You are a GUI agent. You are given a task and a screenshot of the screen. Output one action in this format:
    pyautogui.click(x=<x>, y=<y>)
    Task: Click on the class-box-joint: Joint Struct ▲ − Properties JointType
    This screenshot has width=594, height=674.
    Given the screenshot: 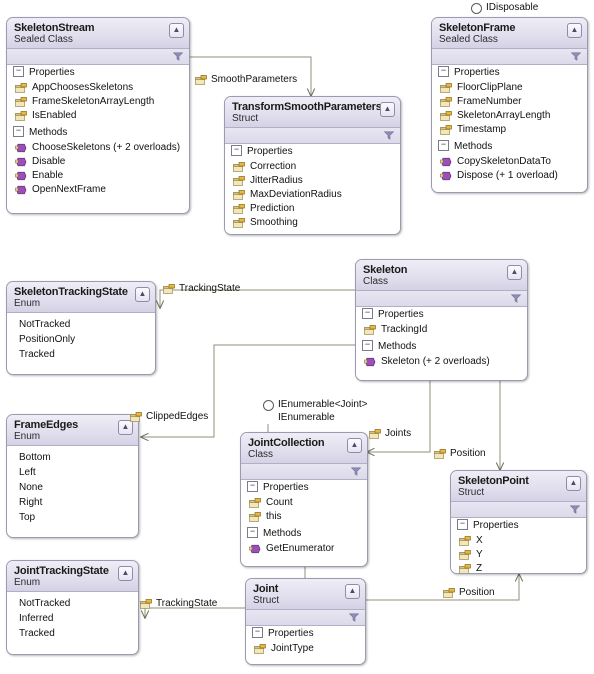 What is the action you would take?
    pyautogui.click(x=305, y=621)
    